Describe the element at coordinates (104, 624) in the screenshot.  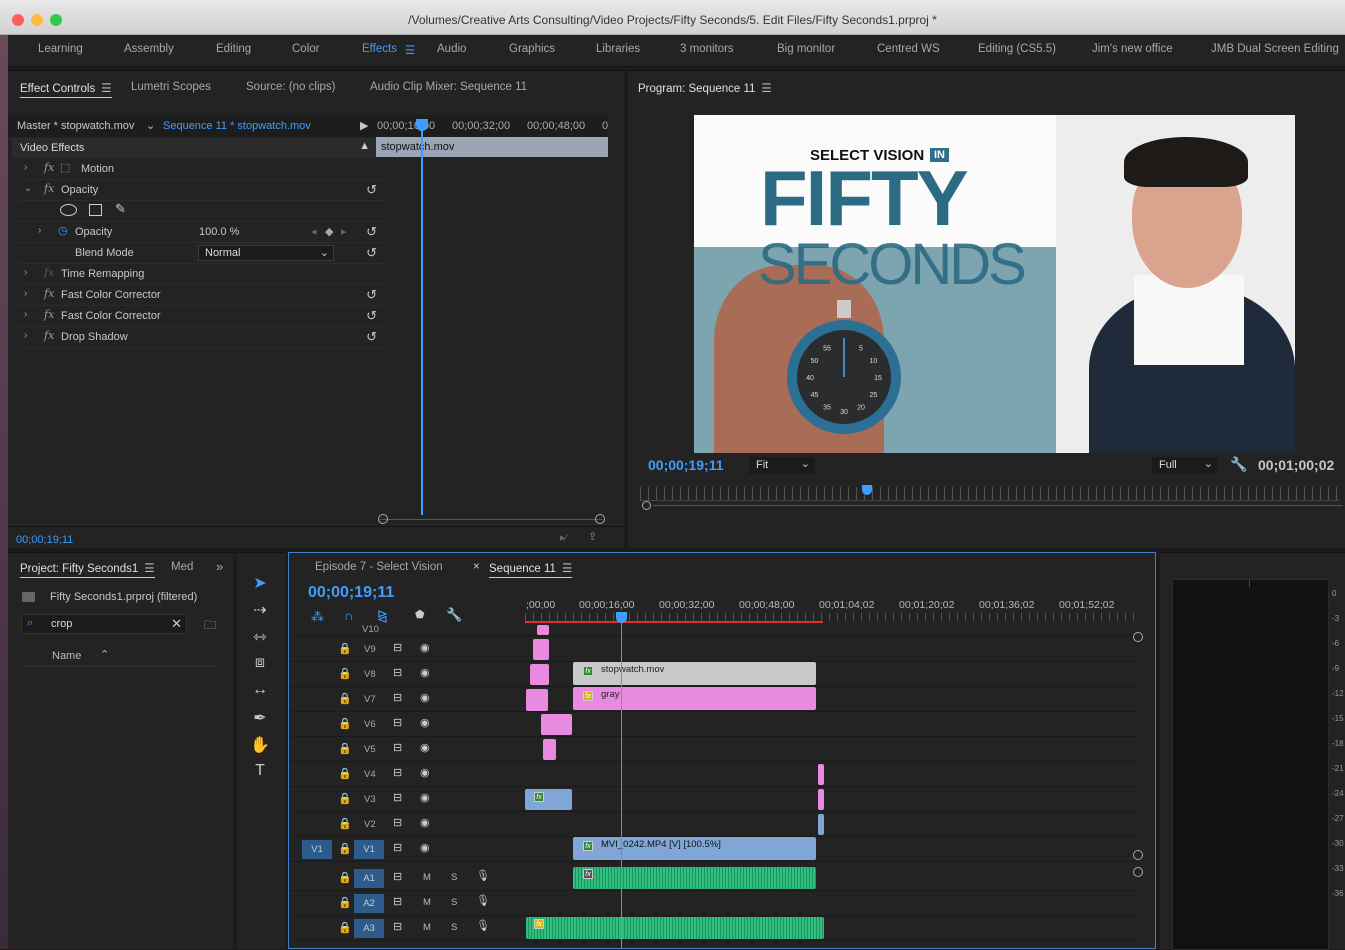
I see `project-search-input: ⌕ crop ✕` at that location.